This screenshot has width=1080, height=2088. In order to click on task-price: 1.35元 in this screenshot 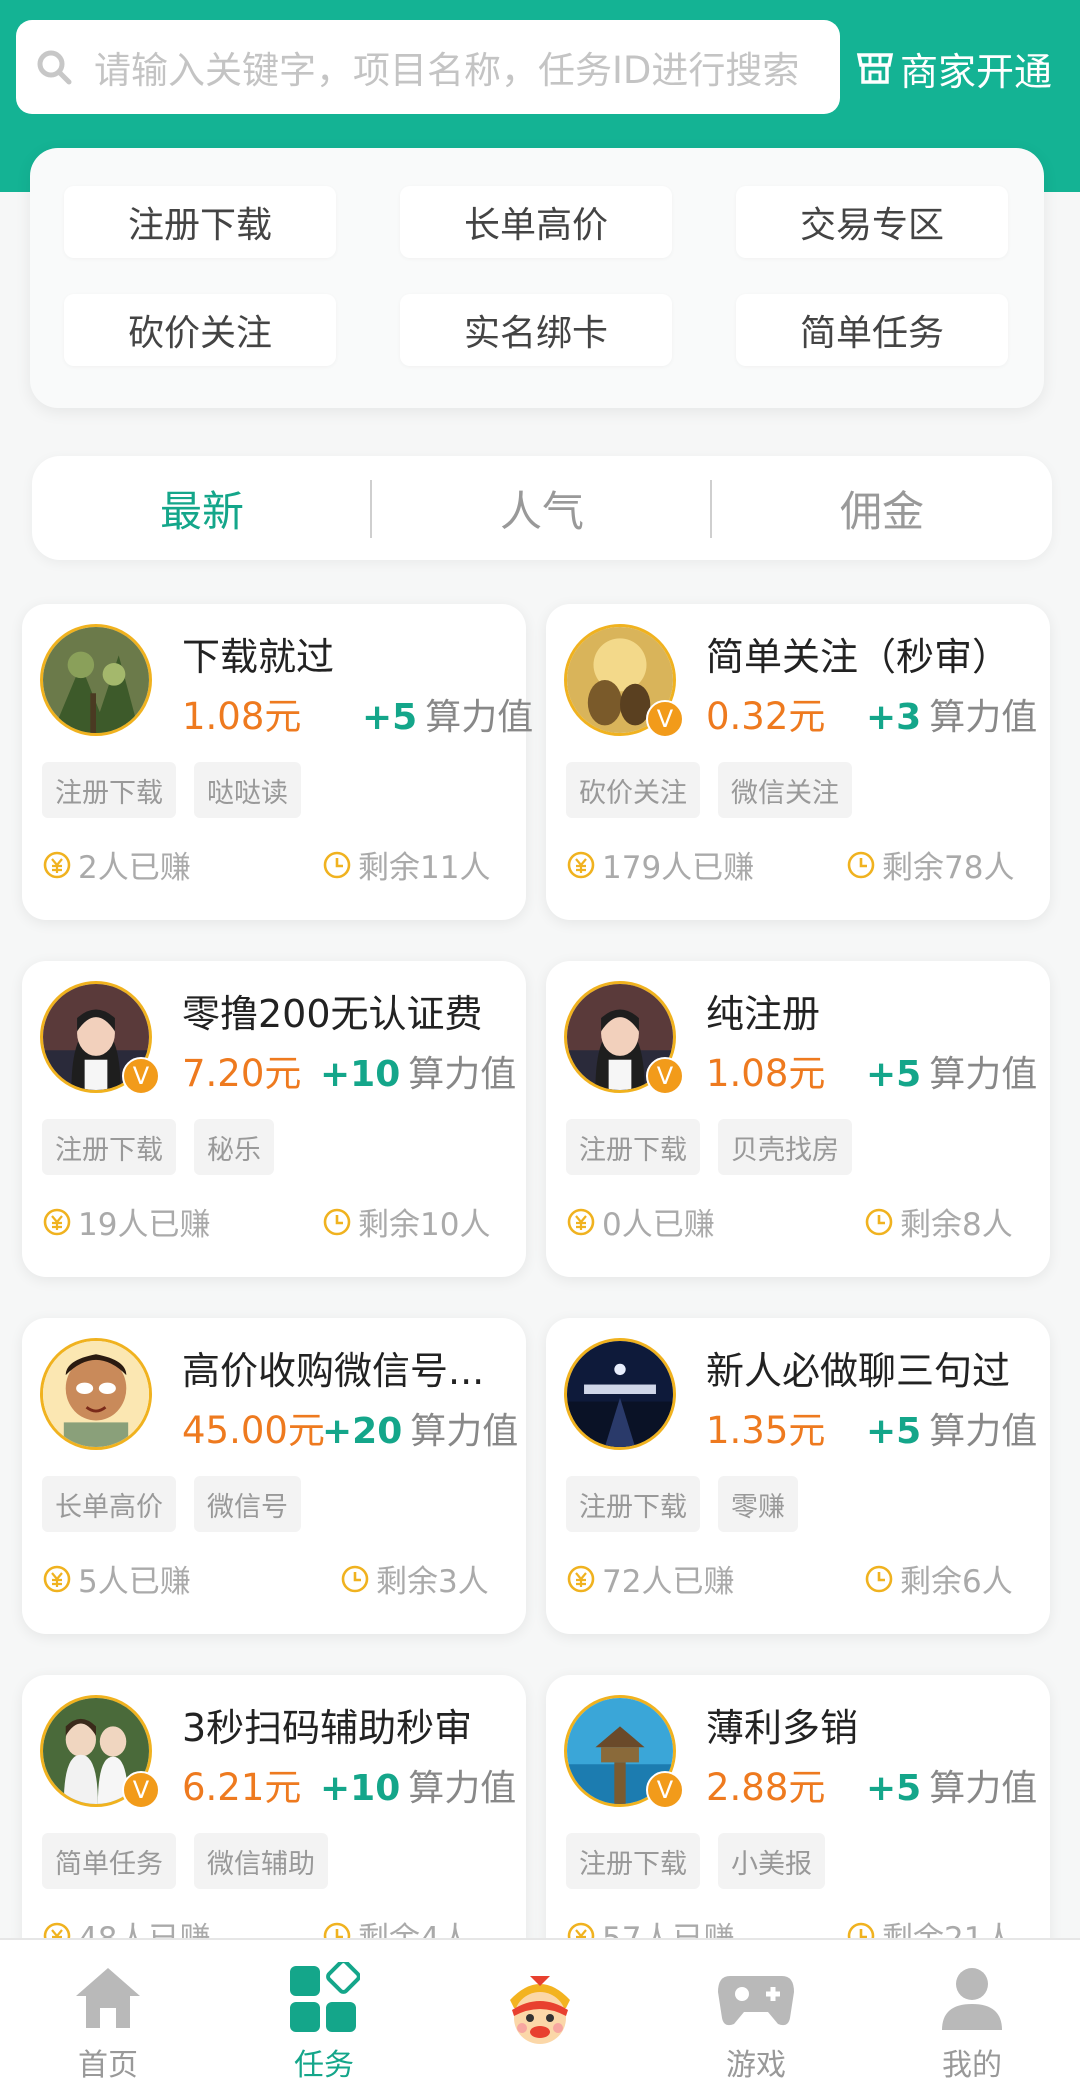, I will do `click(766, 1430)`.